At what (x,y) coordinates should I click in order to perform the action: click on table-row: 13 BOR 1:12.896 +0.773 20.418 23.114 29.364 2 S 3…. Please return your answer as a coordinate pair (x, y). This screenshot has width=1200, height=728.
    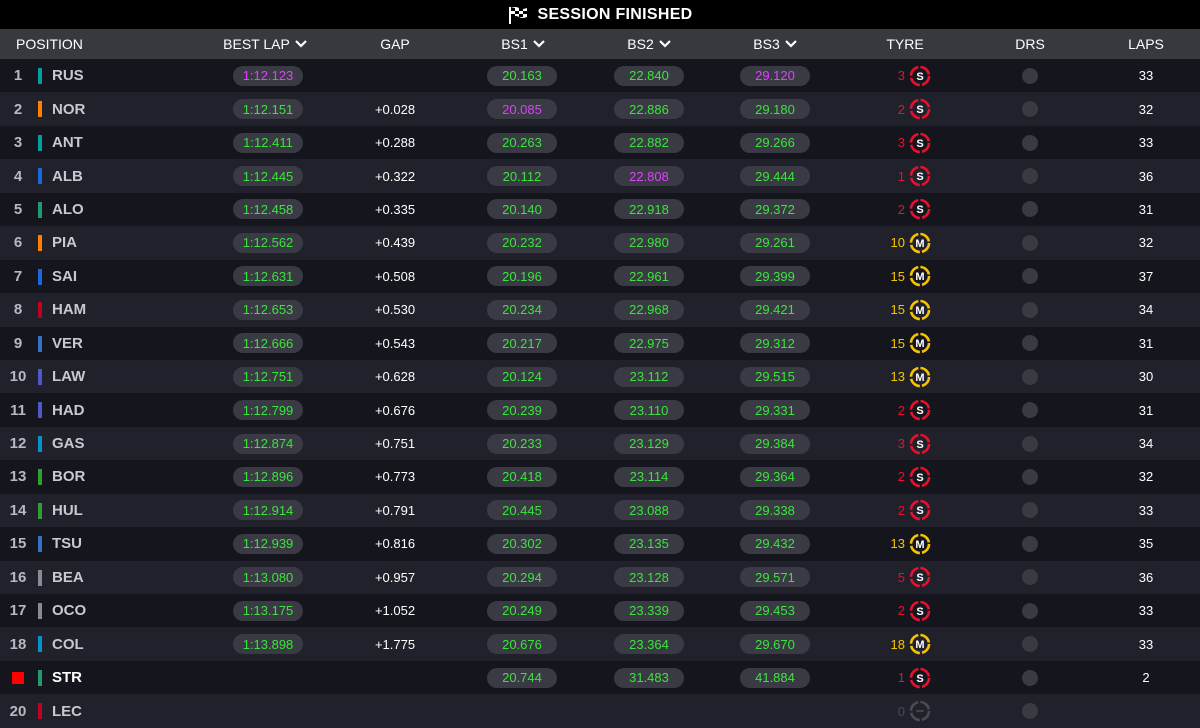
    Looking at the image, I should click on (600, 477).